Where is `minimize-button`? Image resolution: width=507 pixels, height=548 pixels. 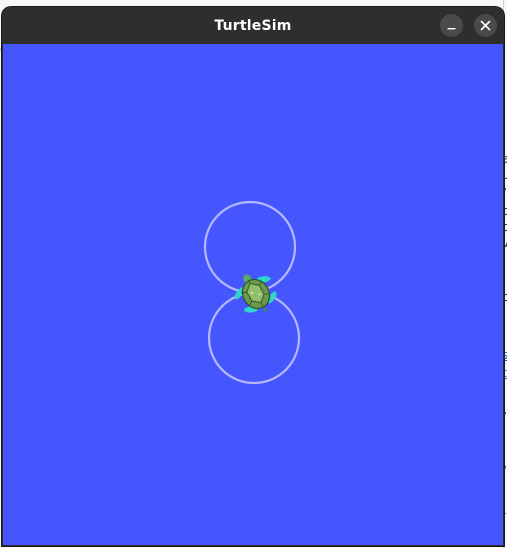 minimize-button is located at coordinates (451, 25).